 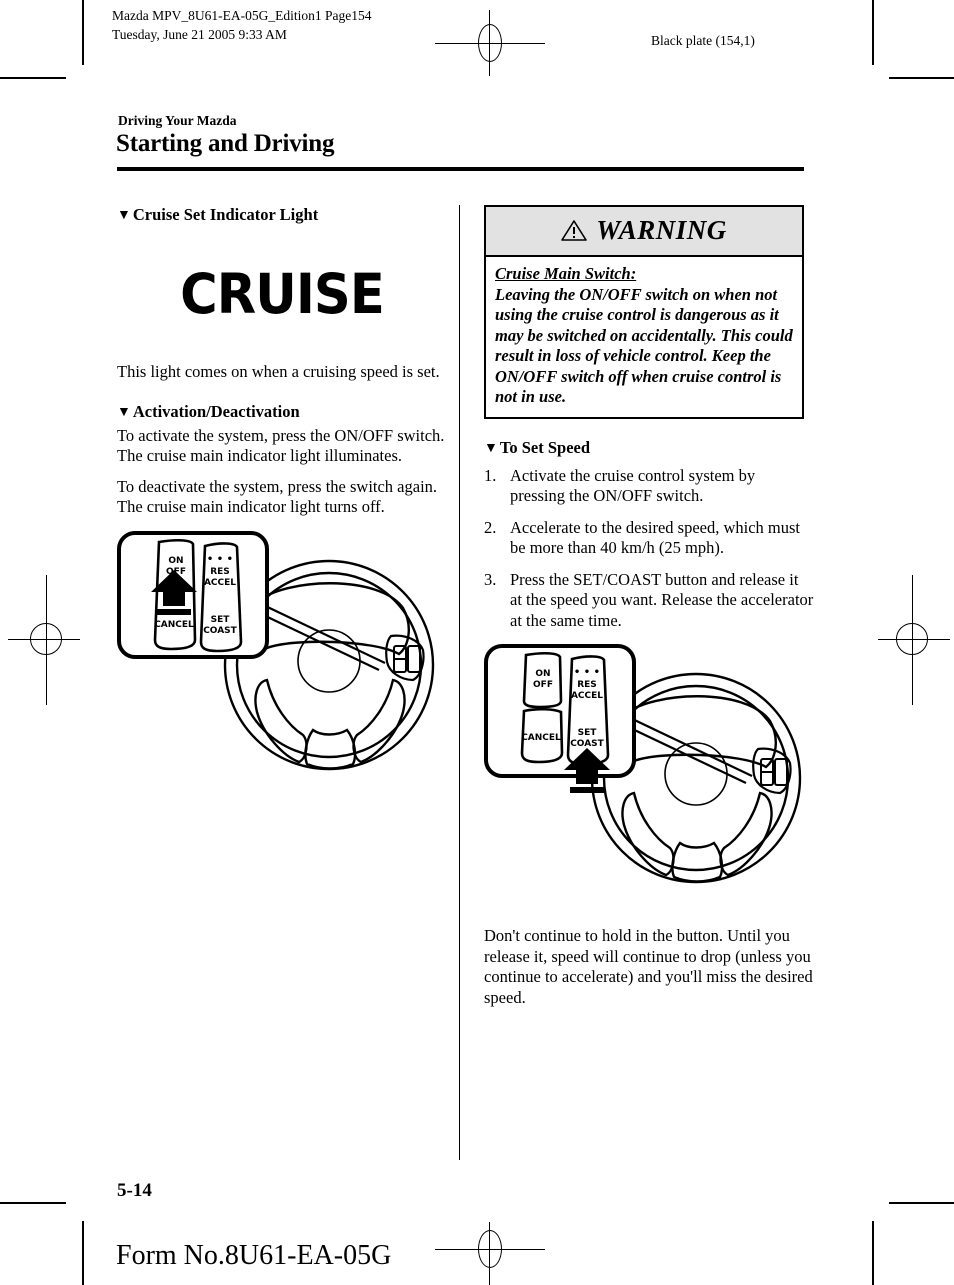 What do you see at coordinates (661, 230) in the screenshot?
I see `warning-title: WARNING` at bounding box center [661, 230].